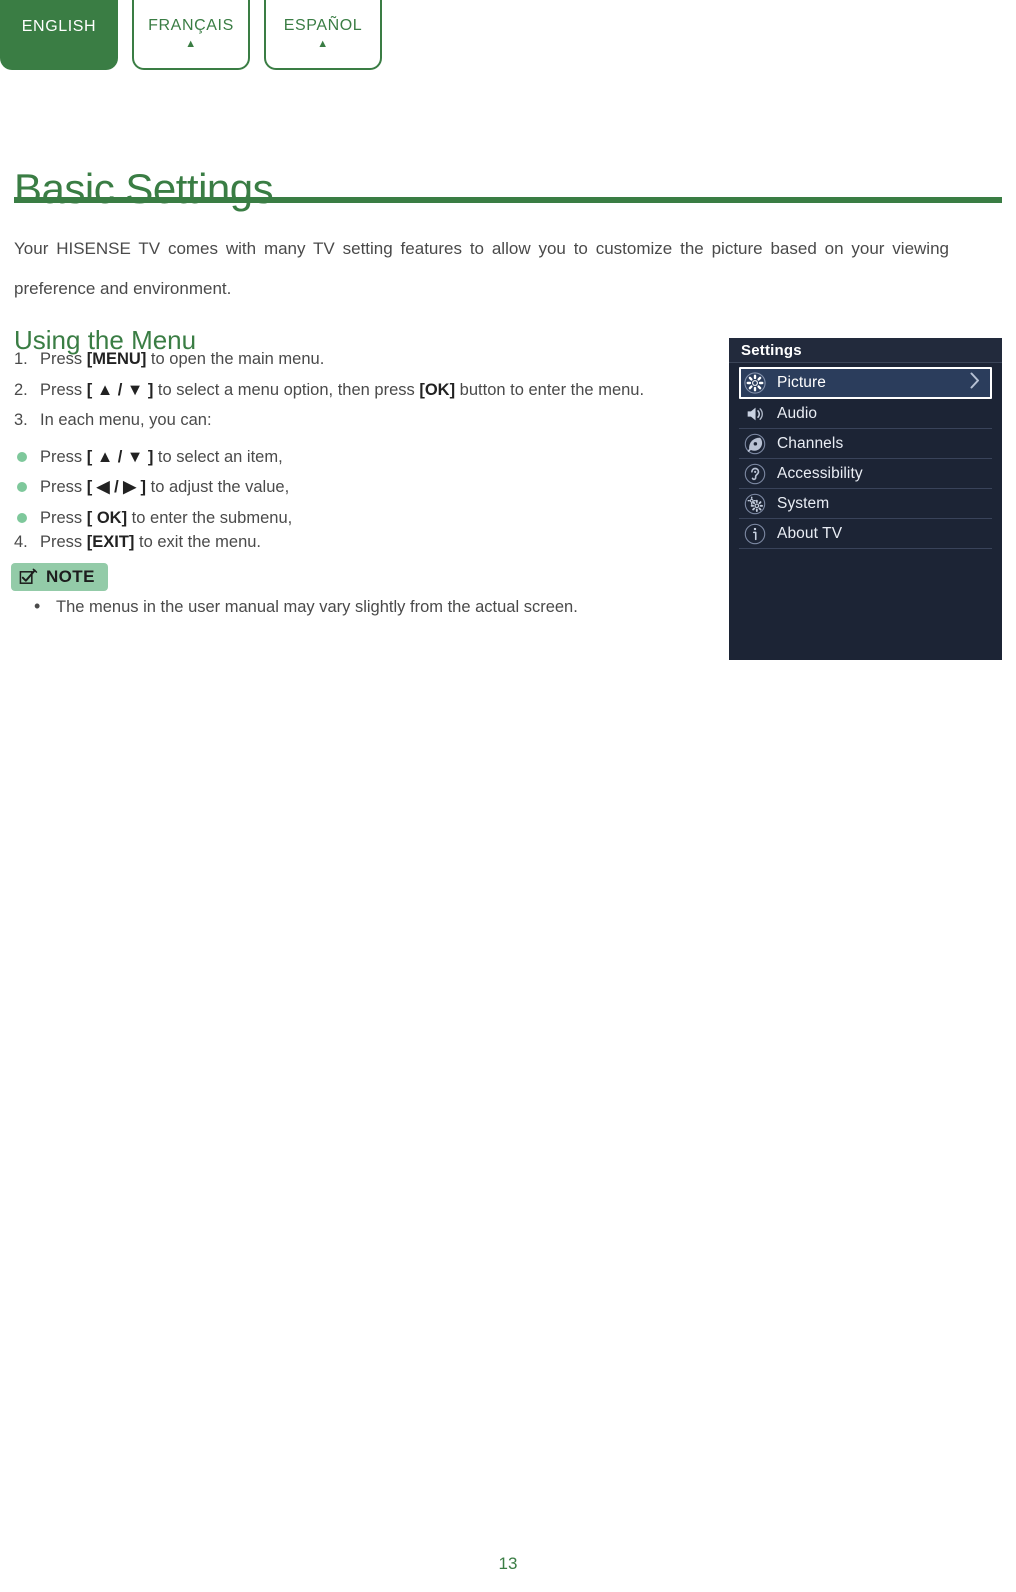  Describe the element at coordinates (21, 389) in the screenshot. I see `step-marker: 2.` at that location.